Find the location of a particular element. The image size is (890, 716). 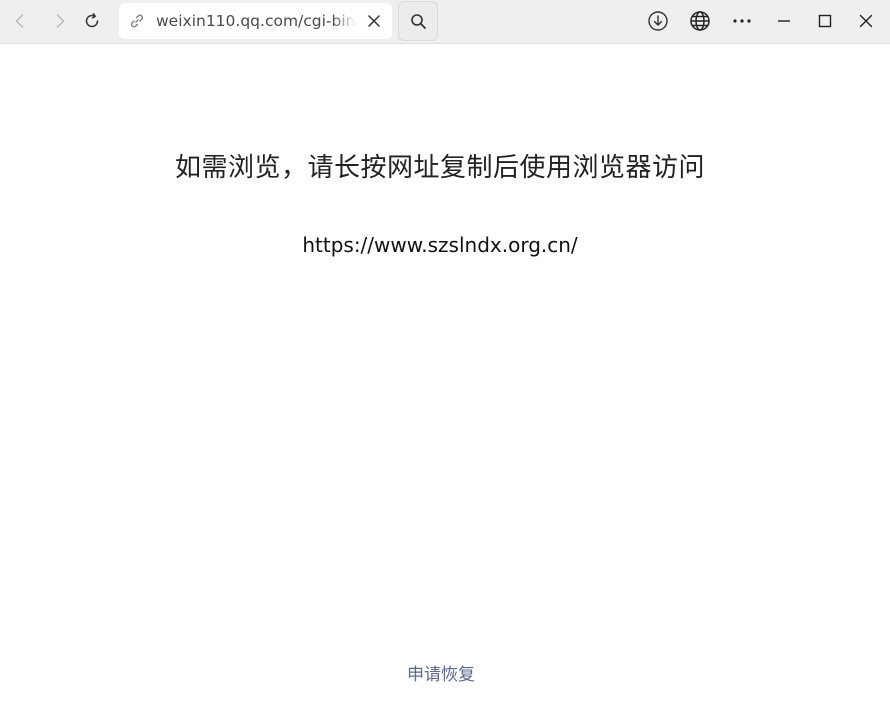

more-button is located at coordinates (742, 21).